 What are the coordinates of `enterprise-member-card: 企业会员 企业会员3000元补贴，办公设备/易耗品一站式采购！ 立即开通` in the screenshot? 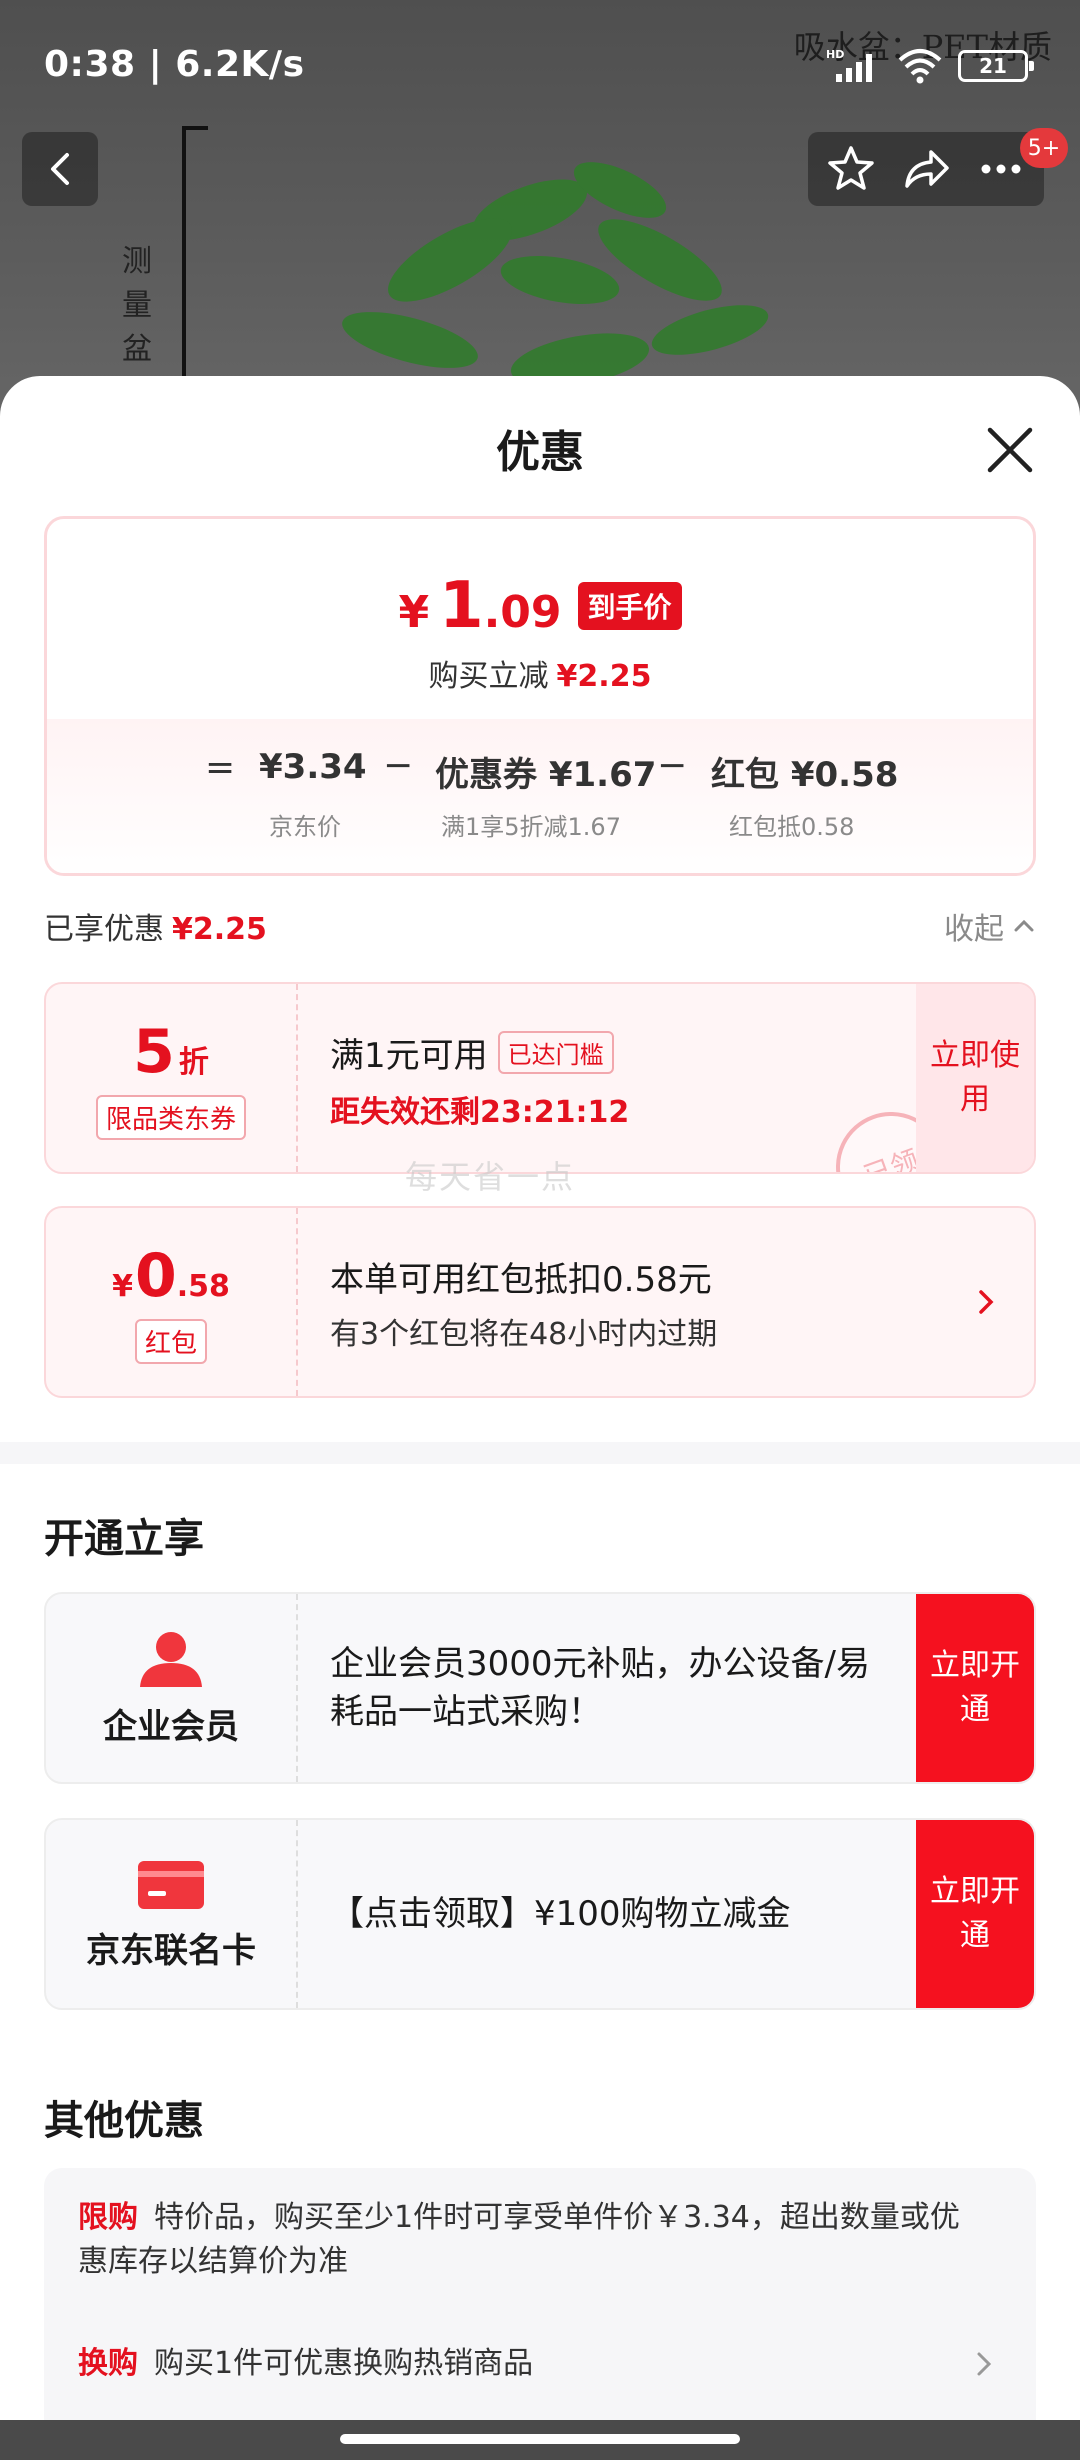 It's located at (540, 1688).